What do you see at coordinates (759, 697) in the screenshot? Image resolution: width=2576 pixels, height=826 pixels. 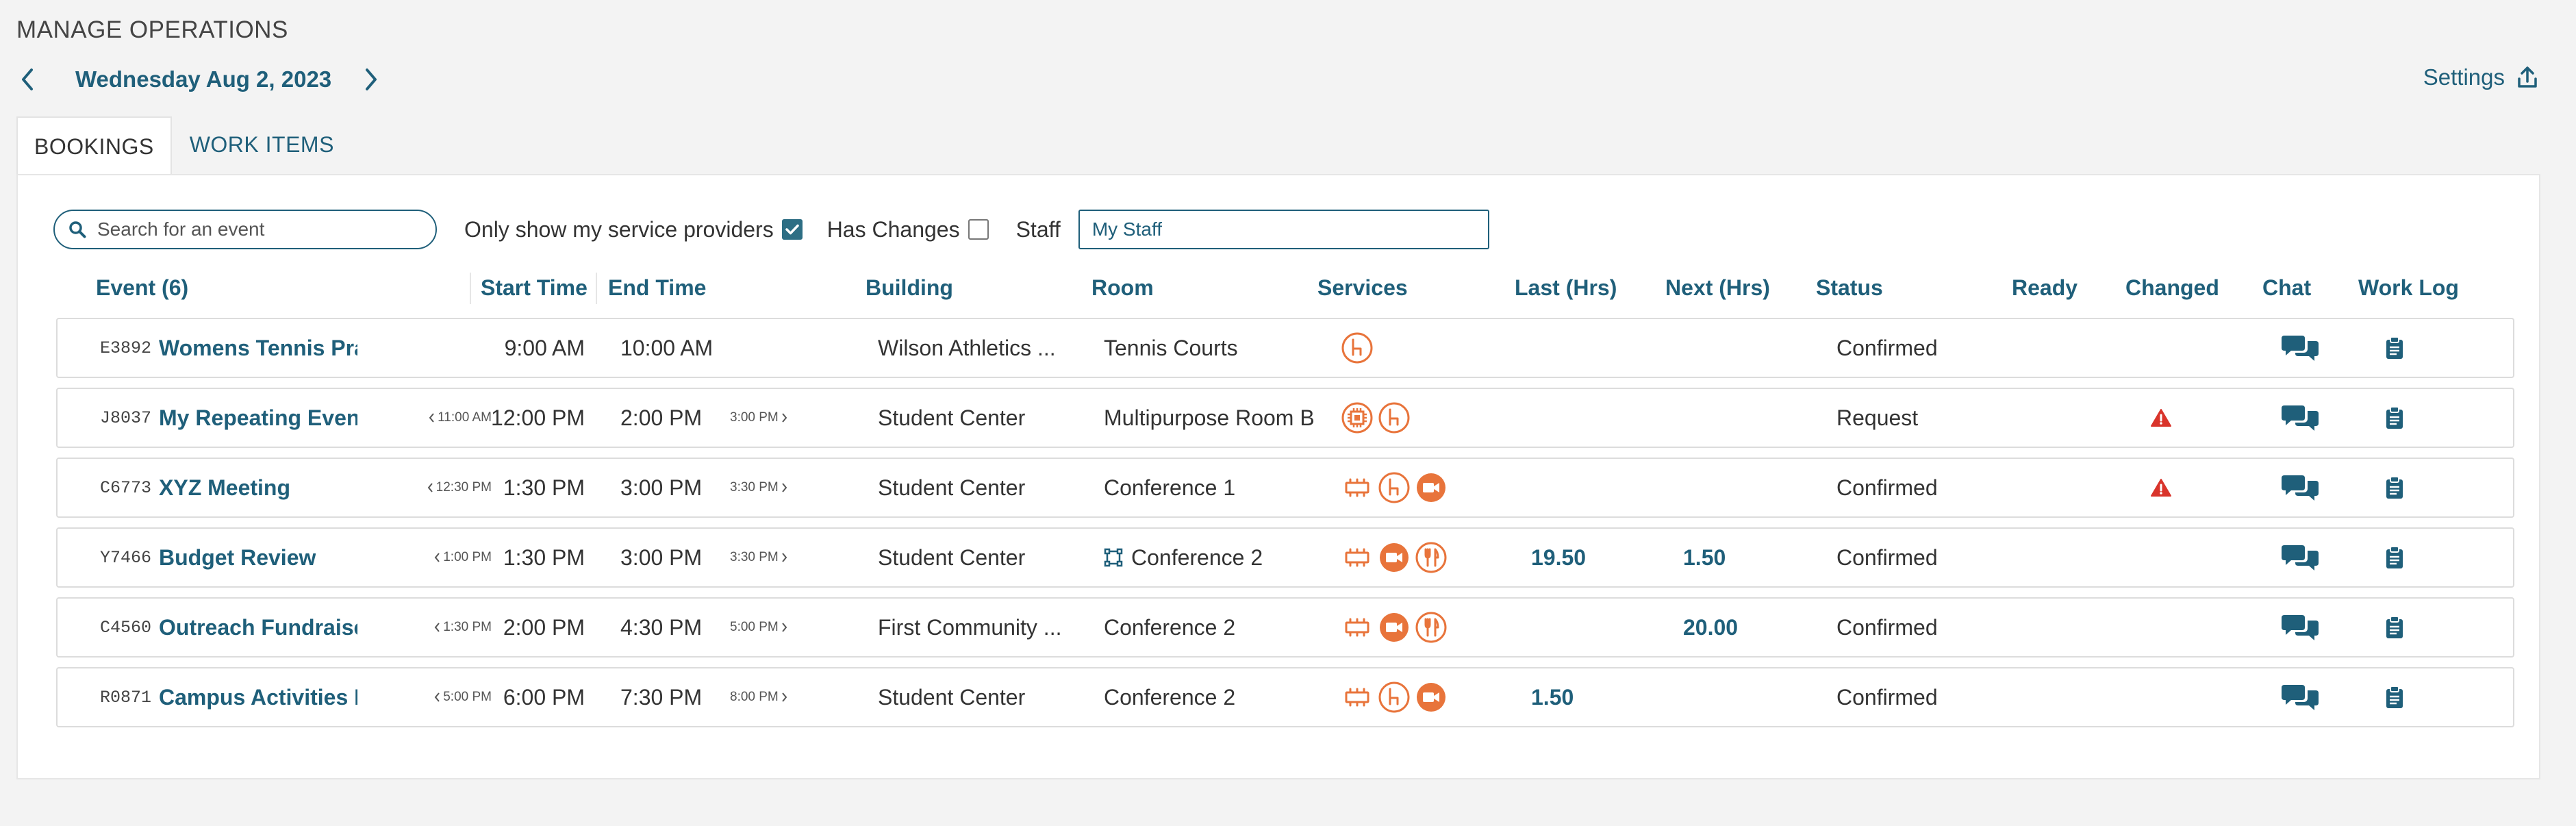 I see `next-booking-time: 8:00 PM` at bounding box center [759, 697].